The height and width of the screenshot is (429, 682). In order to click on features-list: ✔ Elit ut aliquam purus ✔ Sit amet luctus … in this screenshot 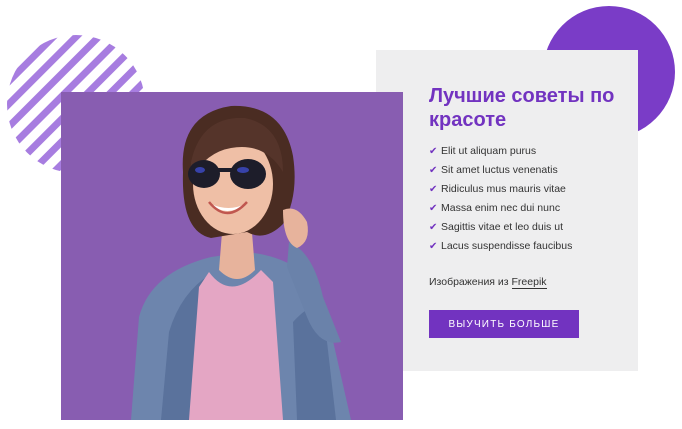, I will do `click(529, 199)`.